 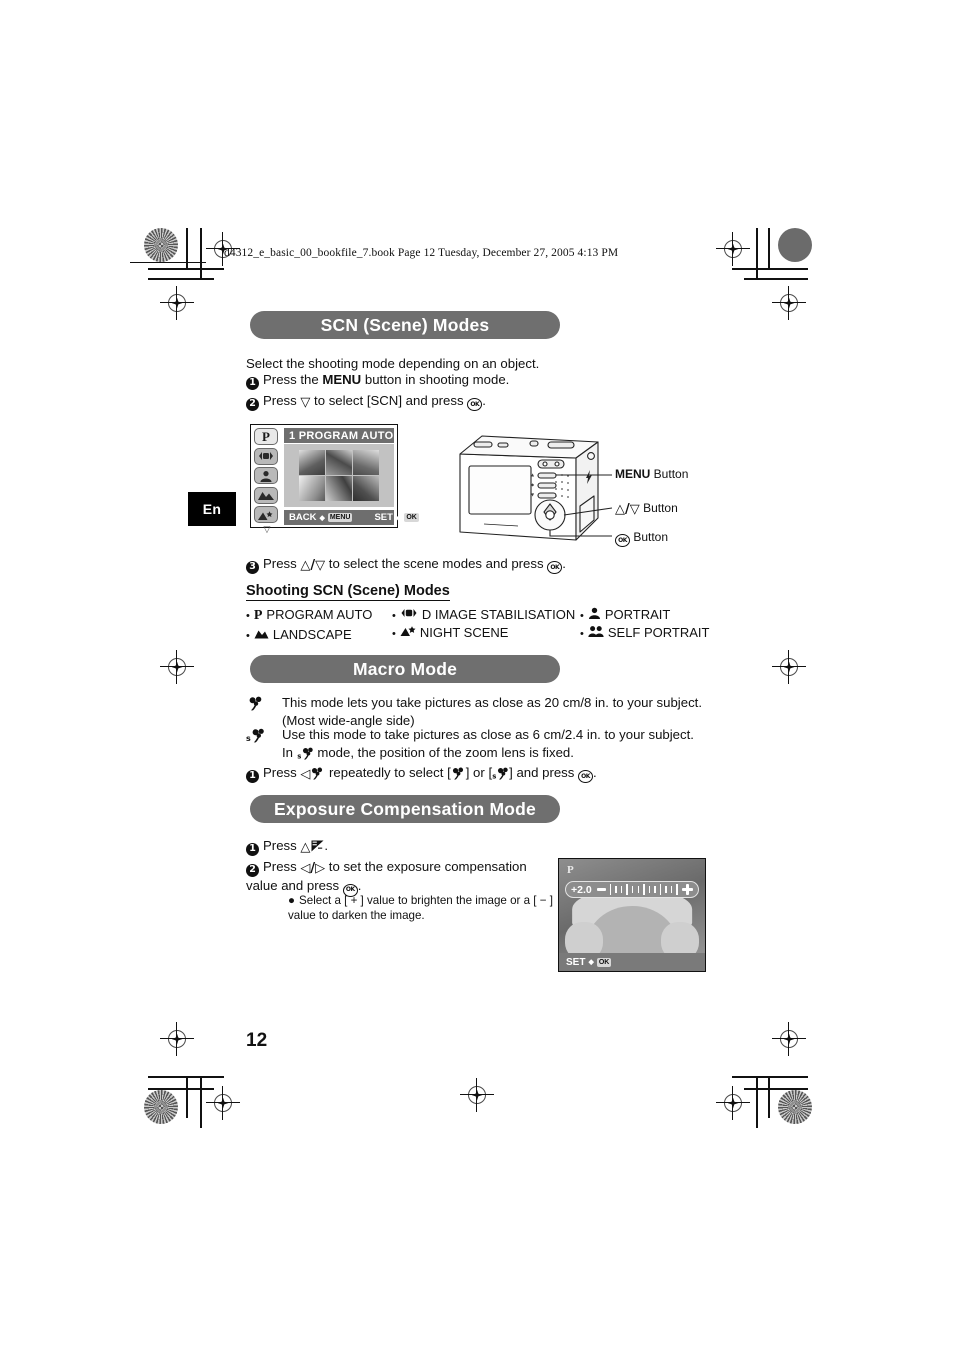 I want to click on list-item: • NIGHT SCENE, so click(x=487, y=632).